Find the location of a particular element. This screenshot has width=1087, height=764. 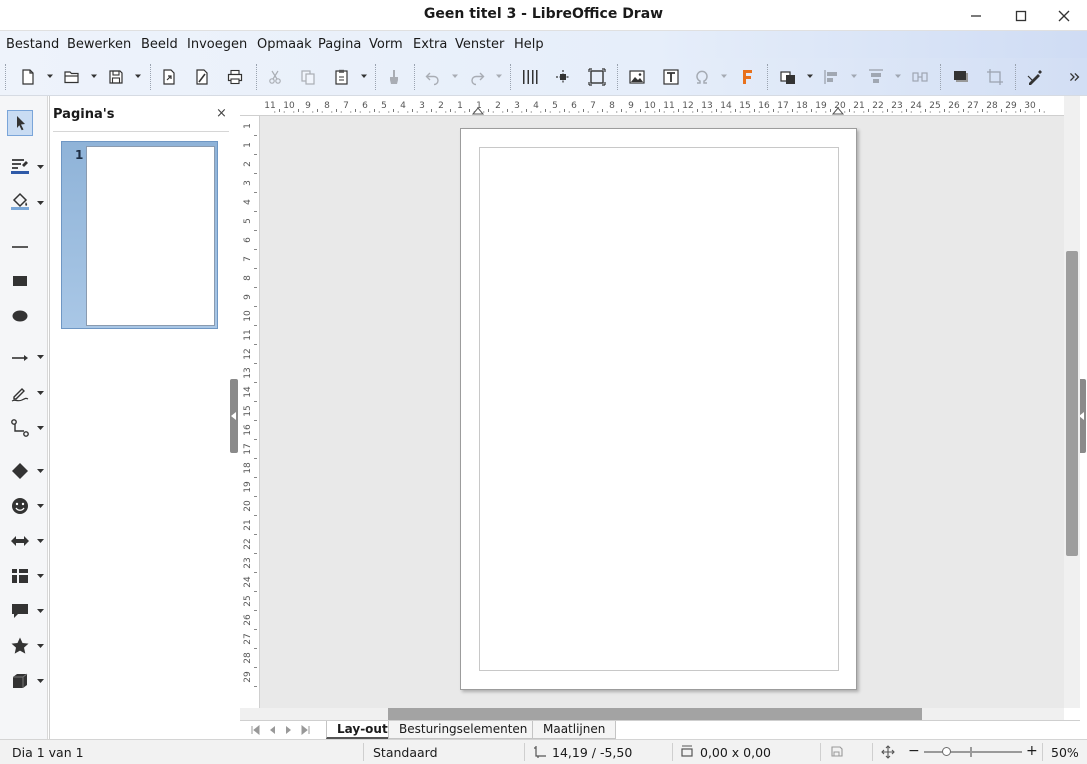

menu-beeld: Beeld is located at coordinates (159, 44).